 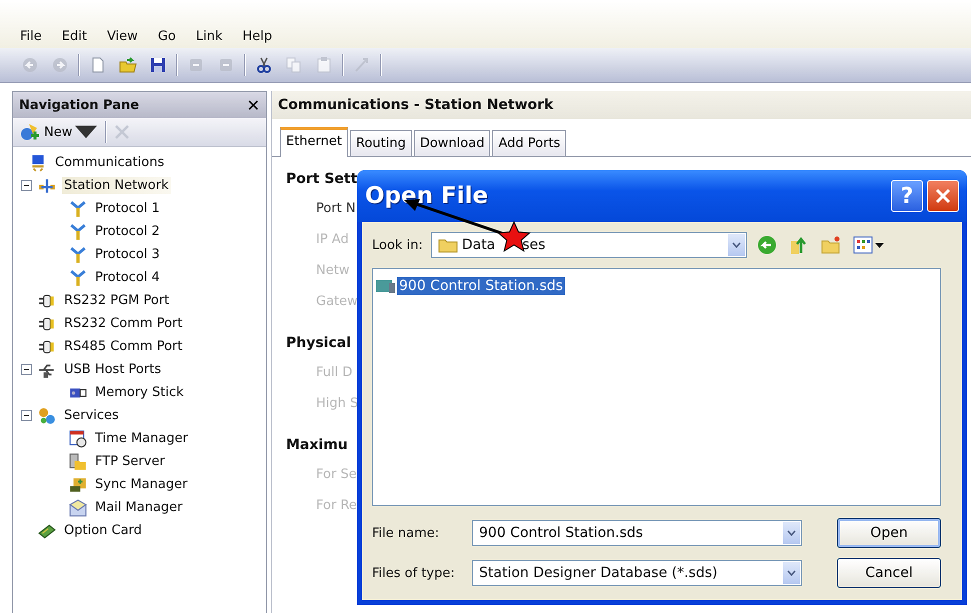 I want to click on tree-item: RS485 Comm Port, so click(x=123, y=346).